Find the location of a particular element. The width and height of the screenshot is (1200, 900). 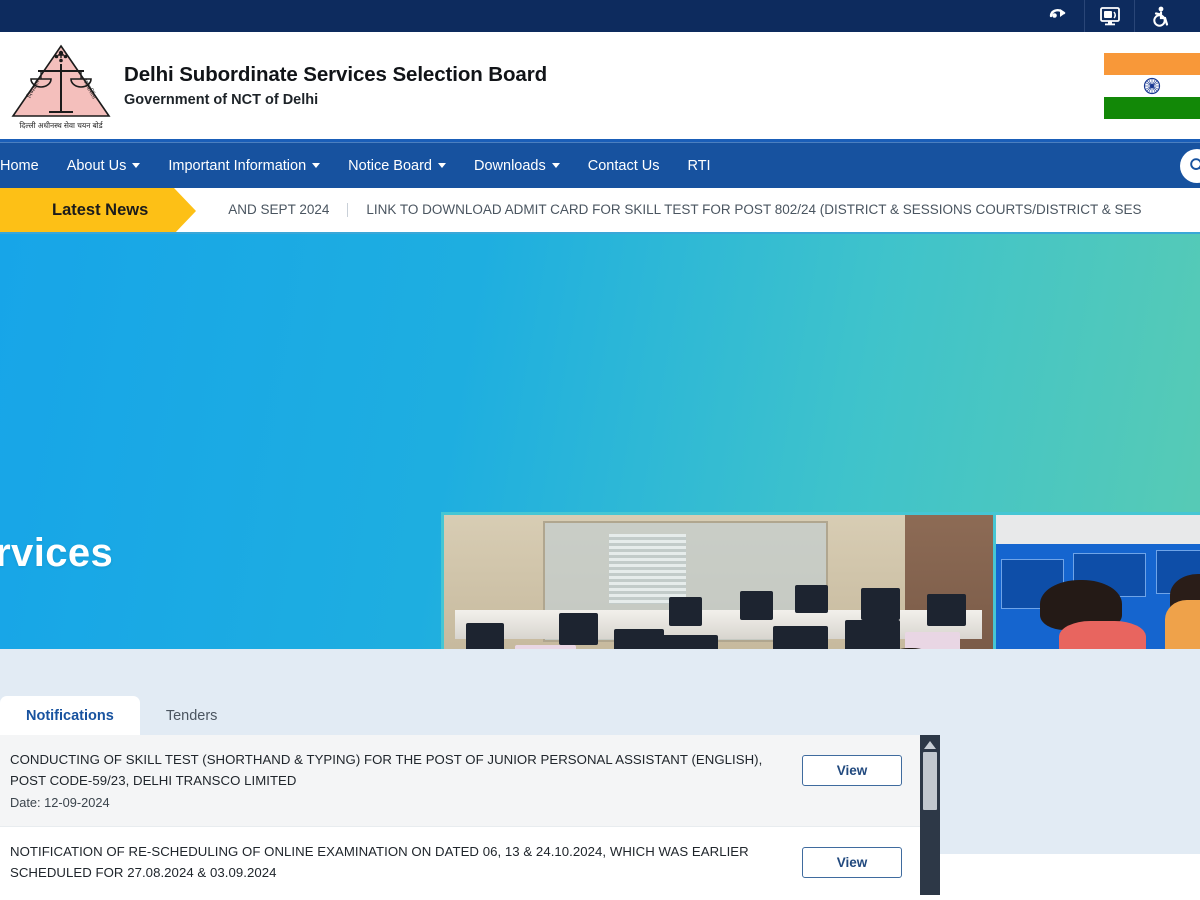

tab-notifications: Notifications is located at coordinates (70, 715).